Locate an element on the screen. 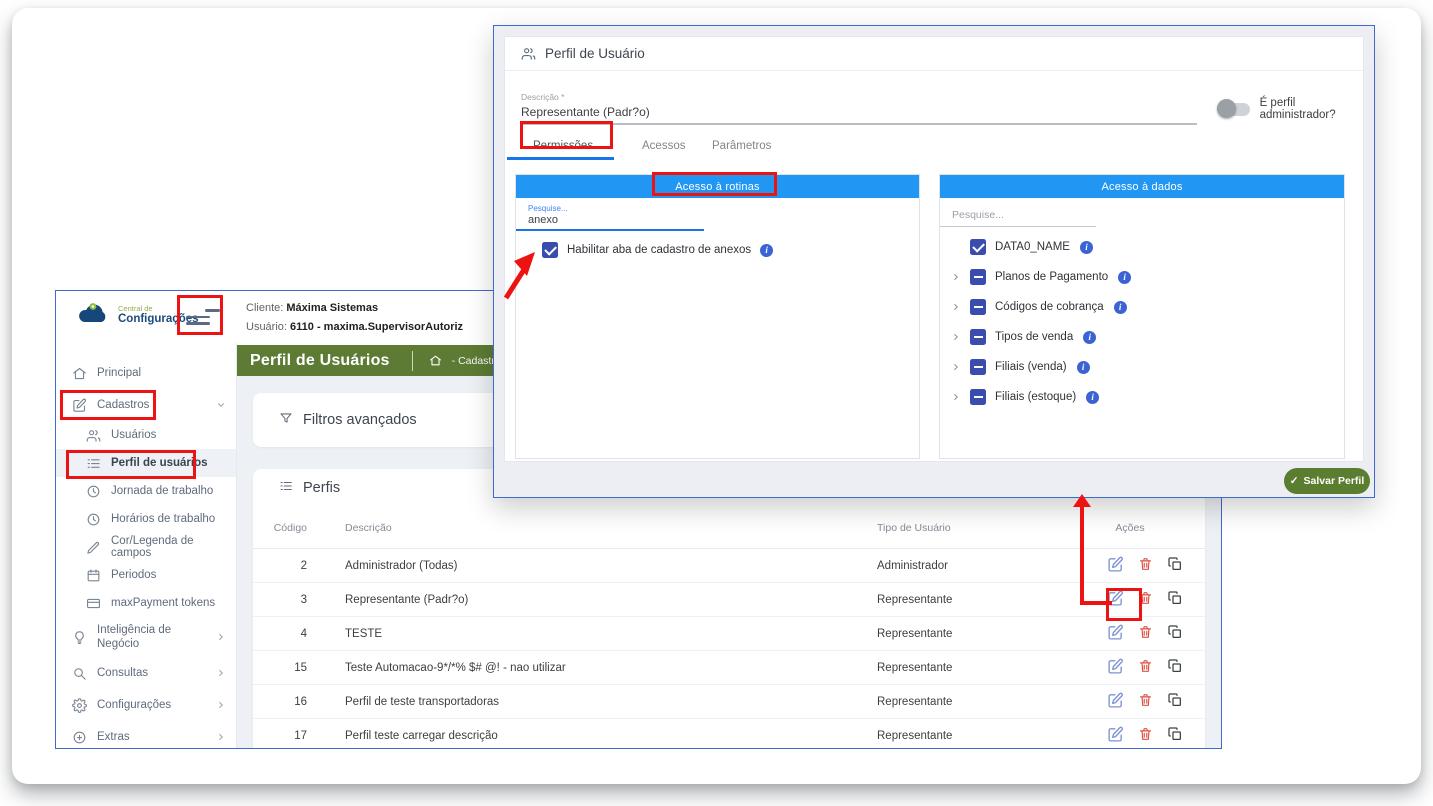 This screenshot has width=1433, height=806. sidebar-item-configuracoes: Configurações is located at coordinates (146, 705).